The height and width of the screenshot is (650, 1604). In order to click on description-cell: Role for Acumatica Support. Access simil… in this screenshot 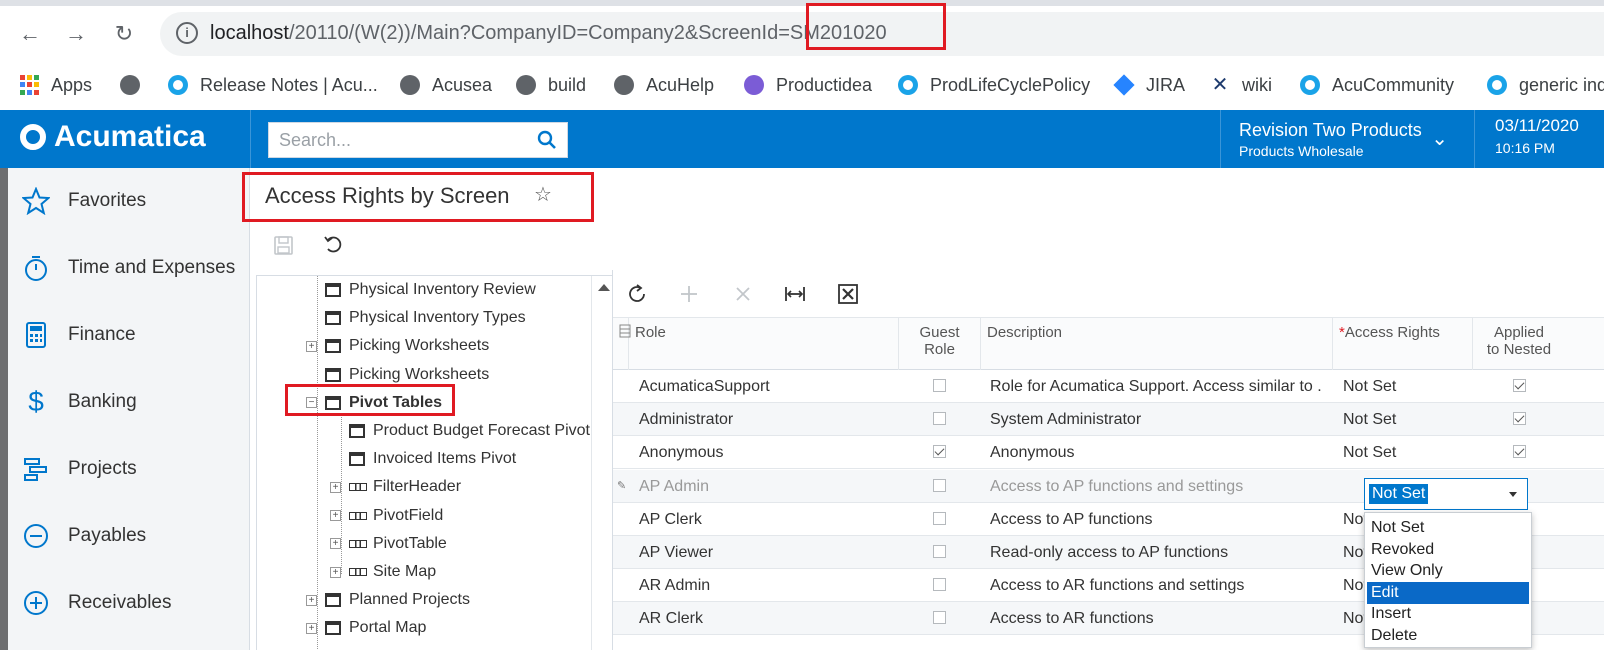, I will do `click(1156, 386)`.